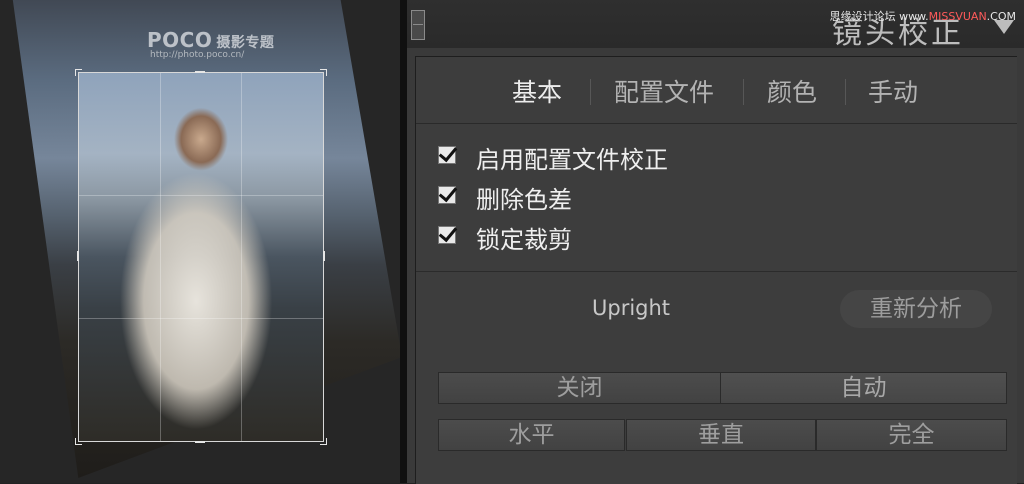 The image size is (1024, 484). I want to click on crop-handle-bottom-right, so click(323, 441).